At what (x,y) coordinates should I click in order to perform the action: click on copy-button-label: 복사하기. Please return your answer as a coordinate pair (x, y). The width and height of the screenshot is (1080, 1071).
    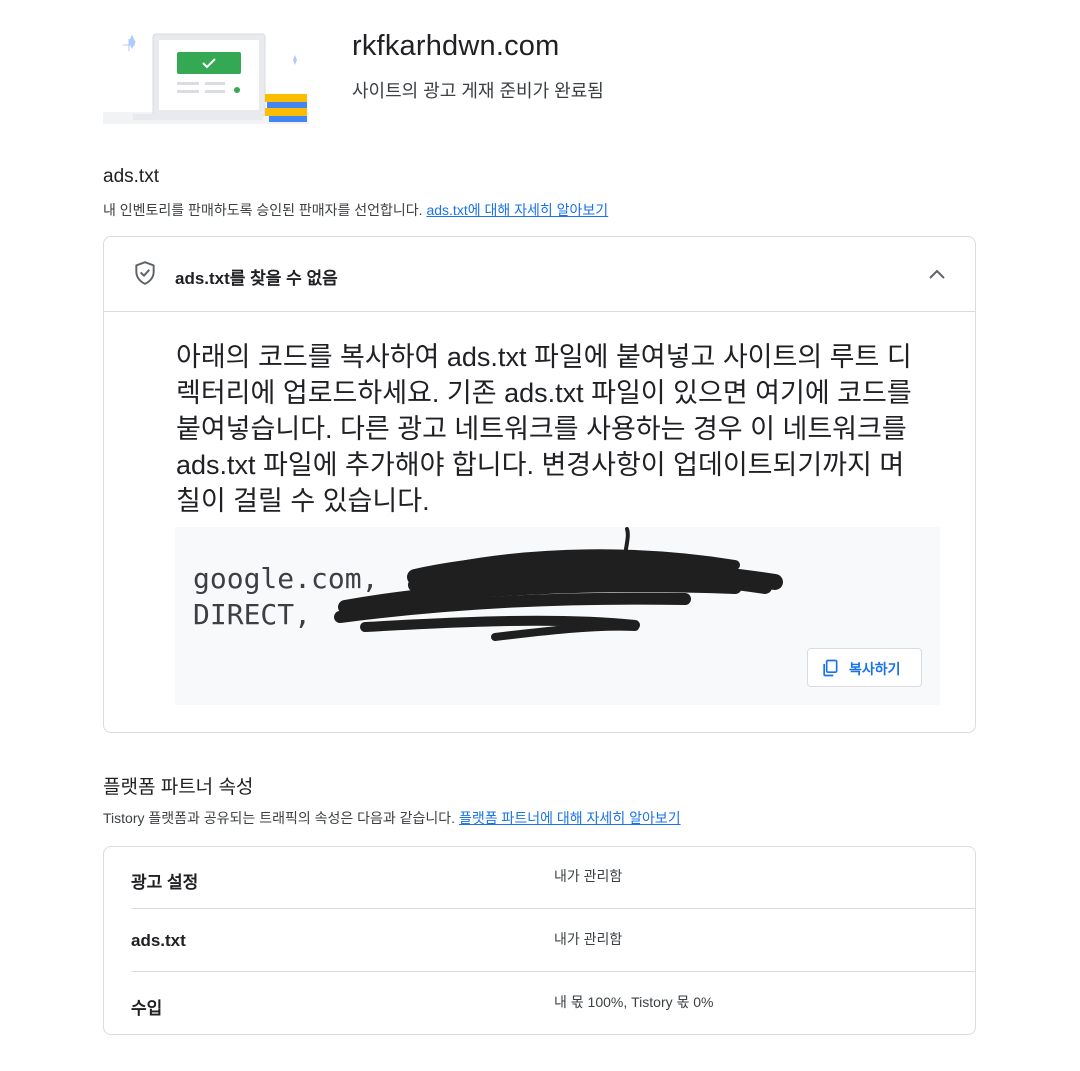
    Looking at the image, I should click on (875, 669).